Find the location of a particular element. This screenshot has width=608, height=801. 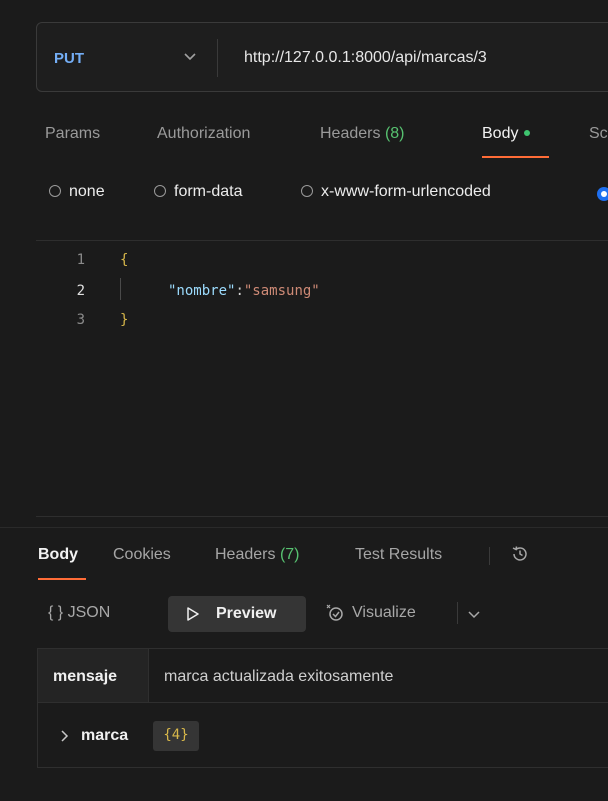

visualize-button: Visualize is located at coordinates (384, 613).